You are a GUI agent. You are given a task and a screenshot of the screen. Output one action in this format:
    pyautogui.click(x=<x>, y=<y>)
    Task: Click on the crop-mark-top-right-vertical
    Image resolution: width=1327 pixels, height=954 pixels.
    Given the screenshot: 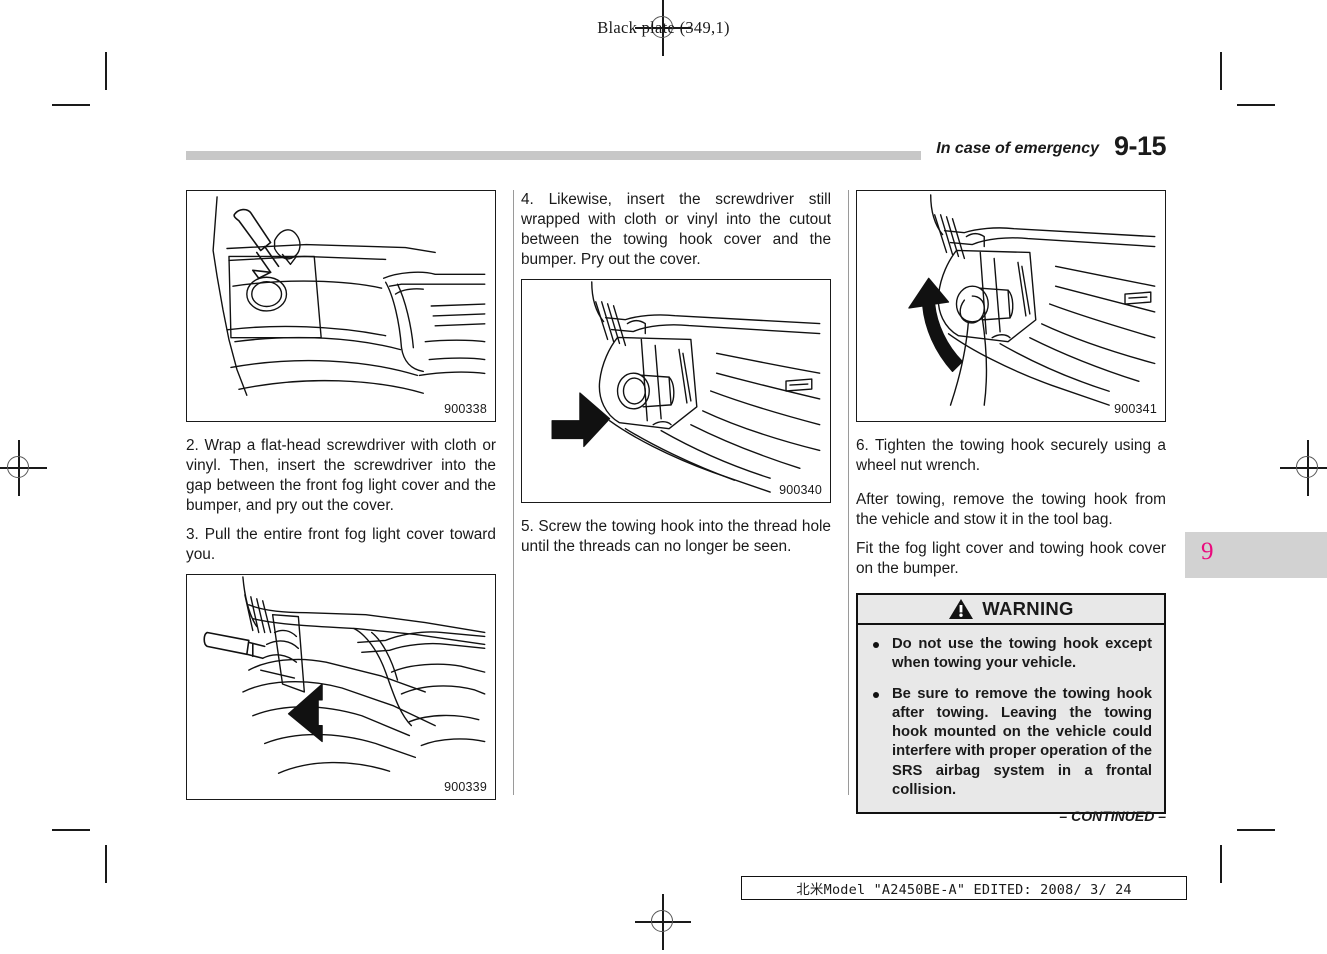 What is the action you would take?
    pyautogui.click(x=1221, y=71)
    